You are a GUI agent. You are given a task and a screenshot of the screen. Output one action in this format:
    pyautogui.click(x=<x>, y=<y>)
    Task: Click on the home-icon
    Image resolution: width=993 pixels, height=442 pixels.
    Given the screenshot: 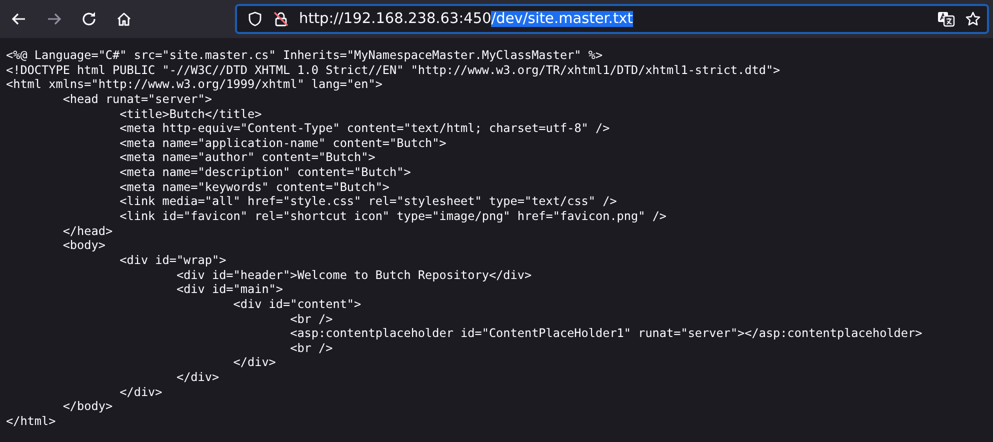 What is the action you would take?
    pyautogui.click(x=124, y=19)
    